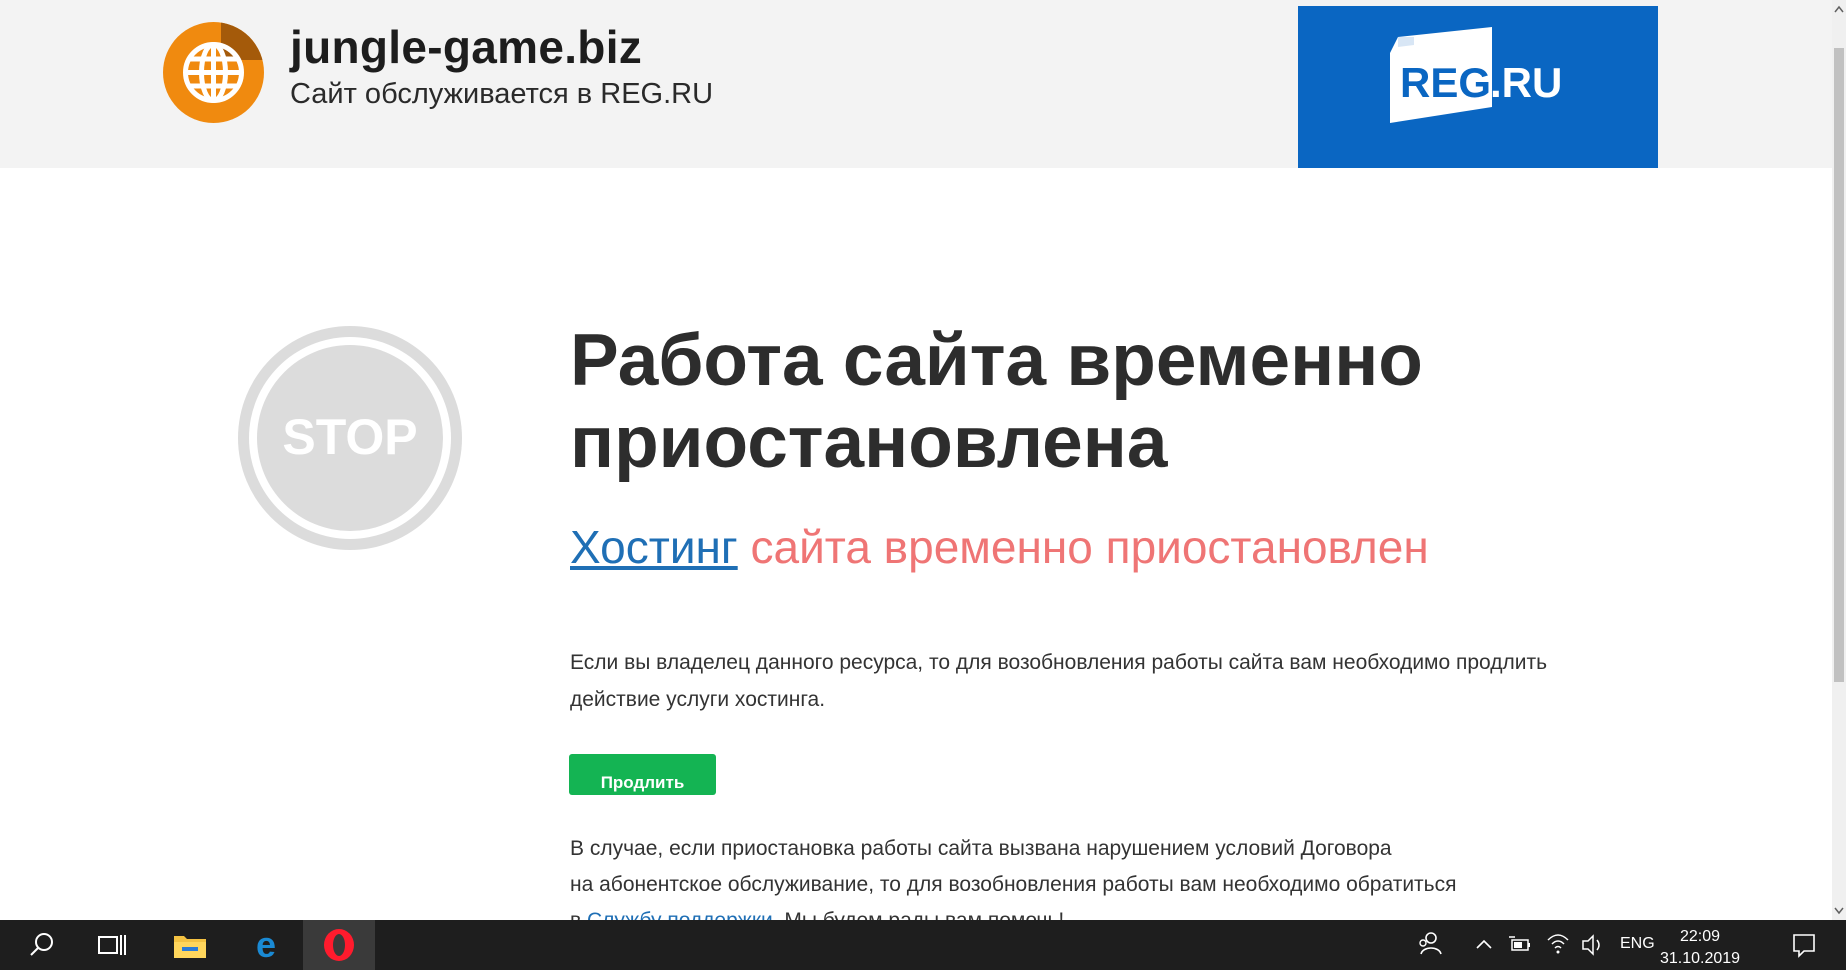 The image size is (1846, 970). I want to click on clock: 22:09 31.10.2019, so click(1700, 948).